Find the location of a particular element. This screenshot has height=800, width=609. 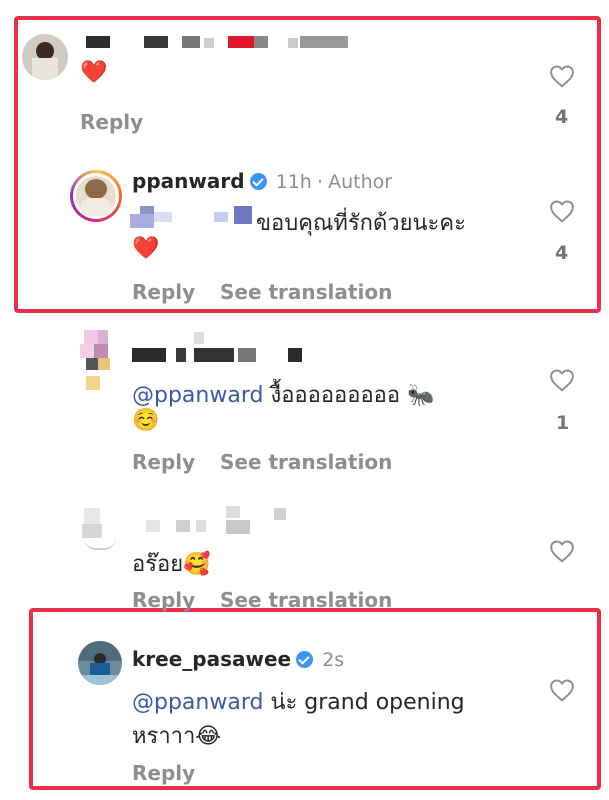

laugh-emoji: 😂 is located at coordinates (208, 736).